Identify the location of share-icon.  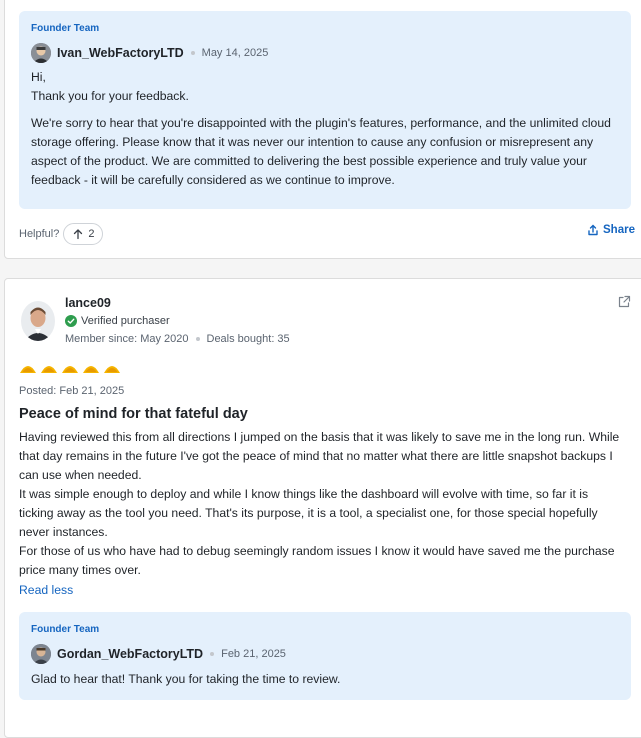
(593, 230).